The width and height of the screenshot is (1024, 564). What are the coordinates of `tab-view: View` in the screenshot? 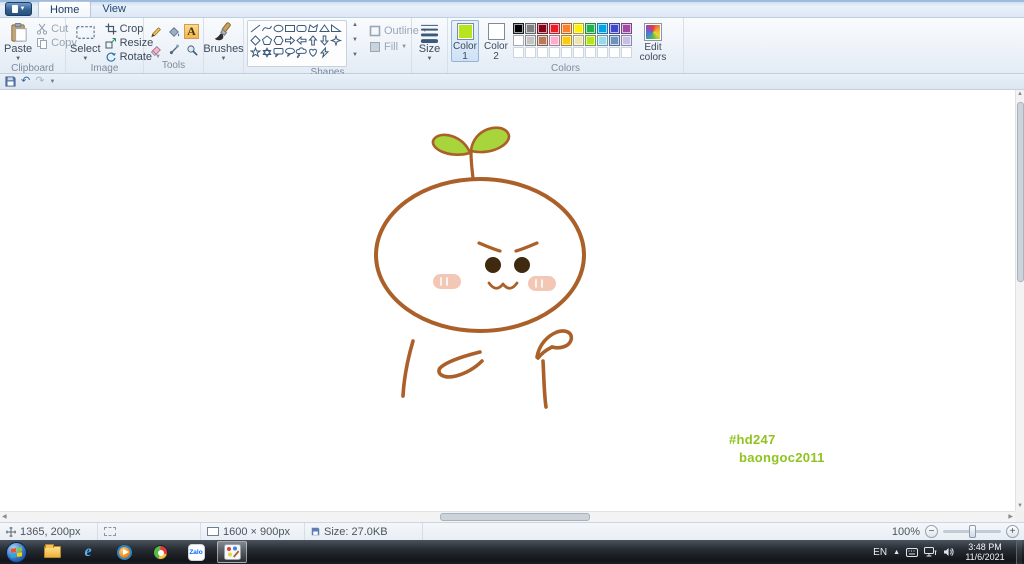 It's located at (114, 9).